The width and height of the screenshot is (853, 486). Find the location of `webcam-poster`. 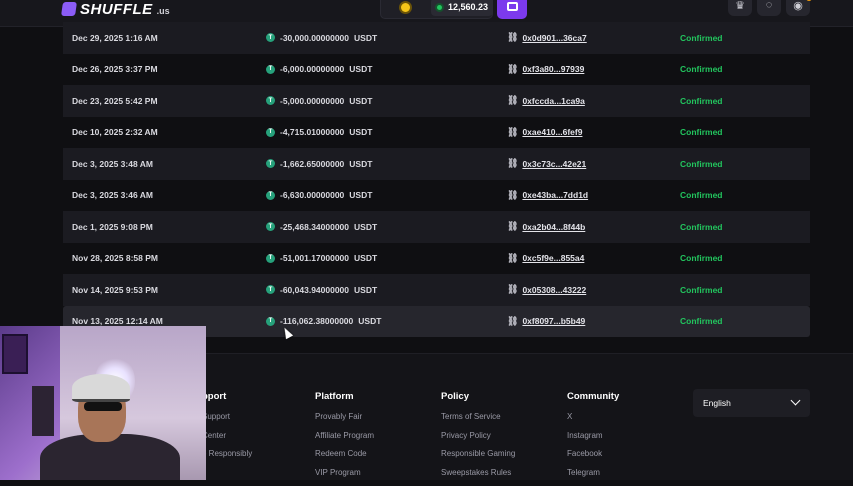

webcam-poster is located at coordinates (15, 354).